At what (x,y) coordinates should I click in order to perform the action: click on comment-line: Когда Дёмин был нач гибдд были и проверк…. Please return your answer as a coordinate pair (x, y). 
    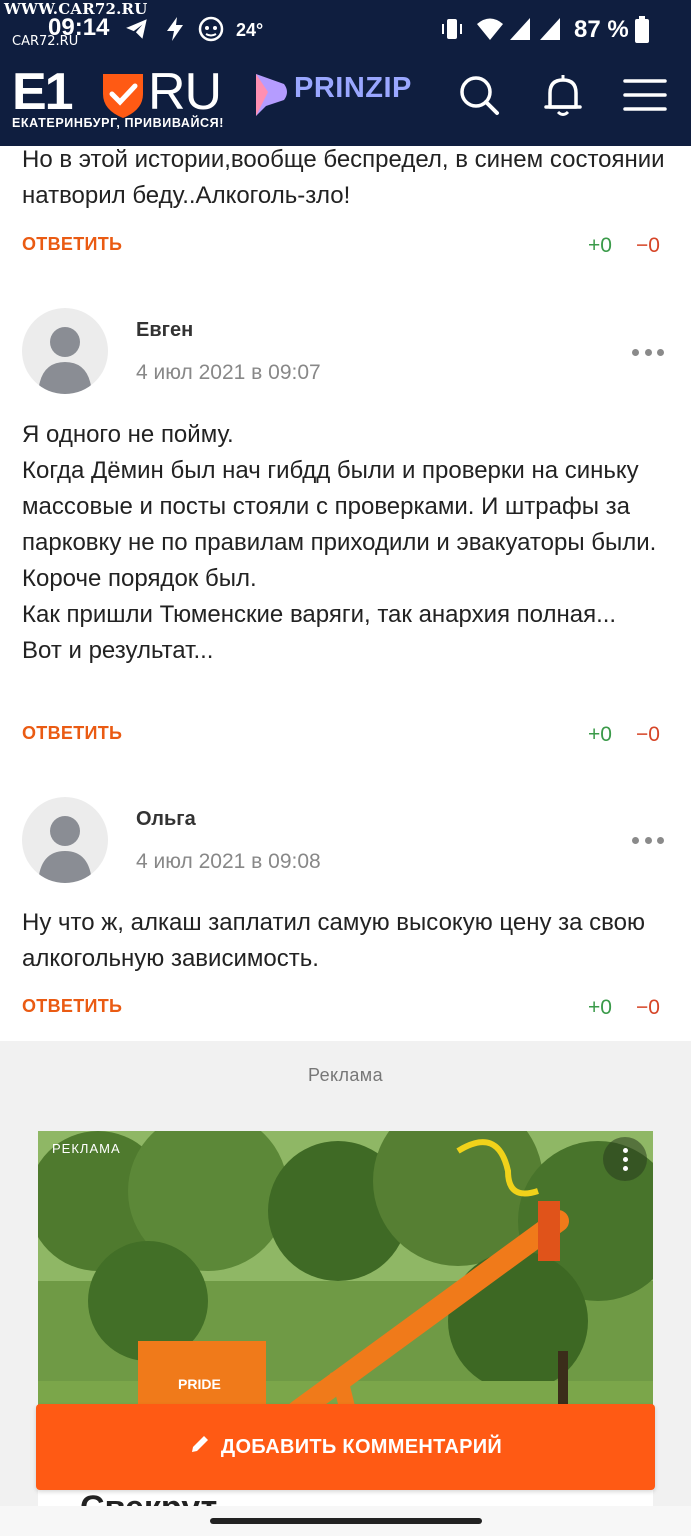
    Looking at the image, I should click on (339, 524).